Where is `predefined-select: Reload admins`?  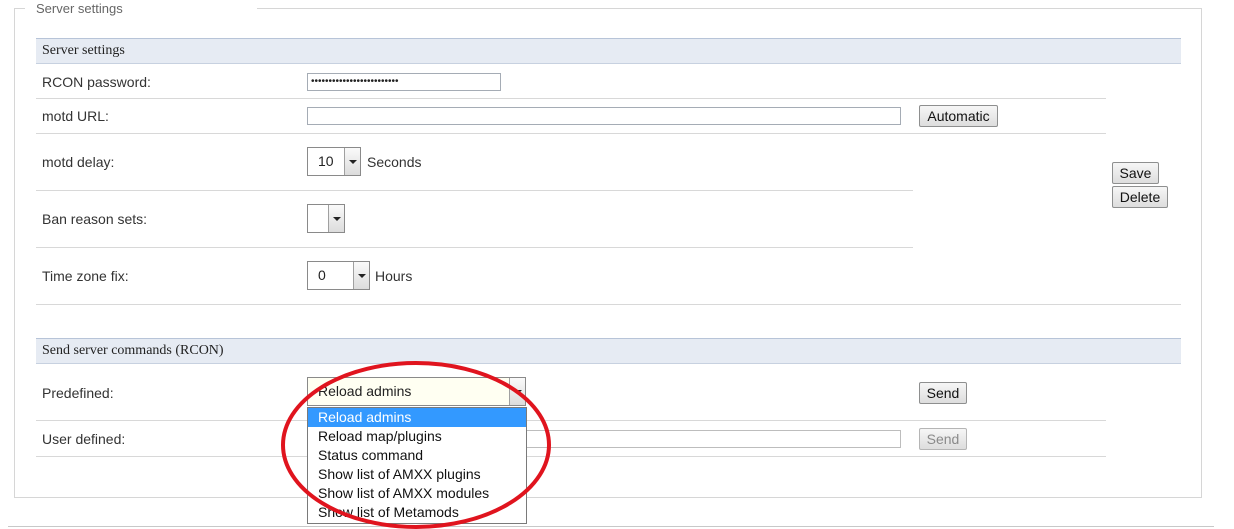
predefined-select: Reload admins is located at coordinates (416, 391).